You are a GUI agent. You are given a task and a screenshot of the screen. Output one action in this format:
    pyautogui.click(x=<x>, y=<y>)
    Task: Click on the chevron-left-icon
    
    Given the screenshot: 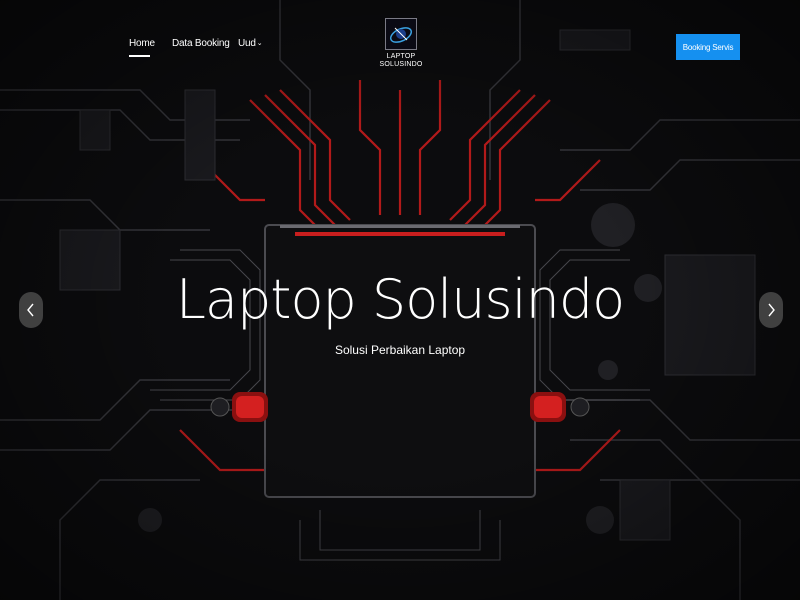 What is the action you would take?
    pyautogui.click(x=30, y=310)
    